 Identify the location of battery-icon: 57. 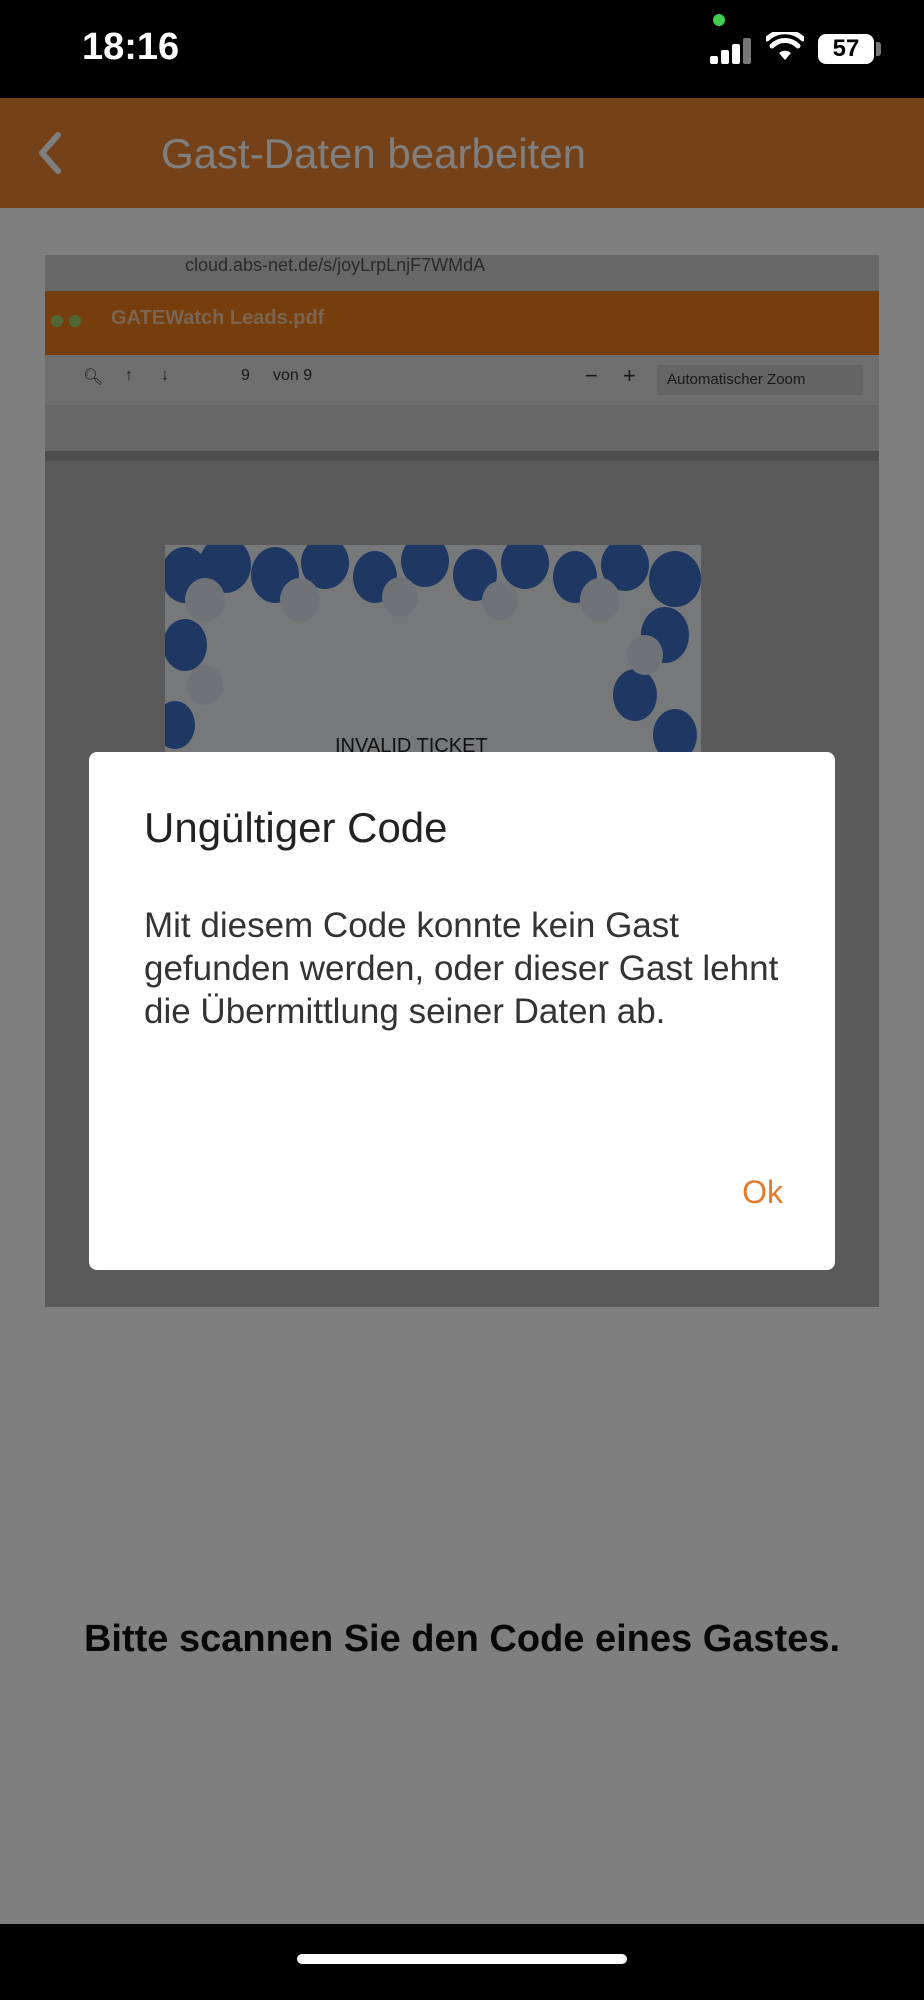
(846, 49).